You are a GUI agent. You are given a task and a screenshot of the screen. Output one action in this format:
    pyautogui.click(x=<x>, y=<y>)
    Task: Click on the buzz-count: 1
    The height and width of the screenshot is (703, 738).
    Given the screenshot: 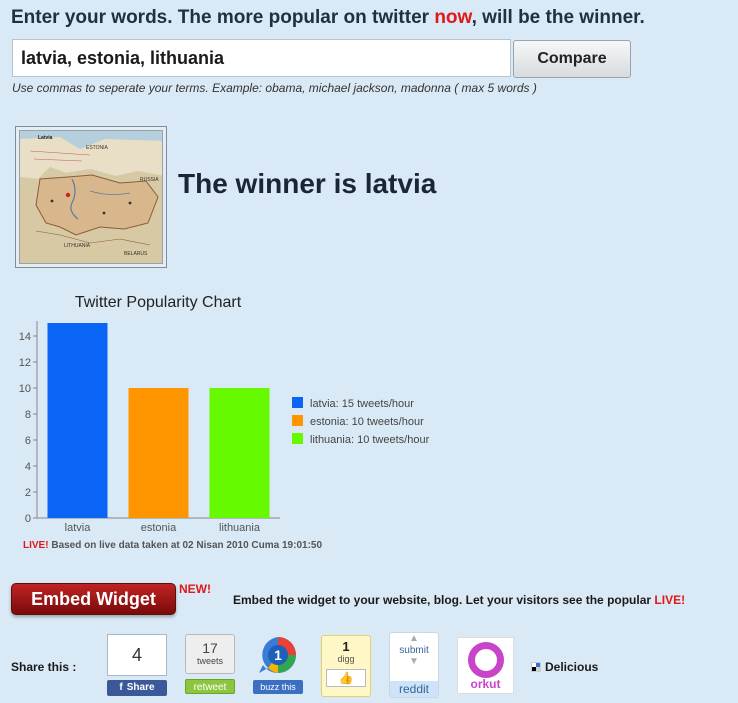 What is the action you would take?
    pyautogui.click(x=278, y=655)
    